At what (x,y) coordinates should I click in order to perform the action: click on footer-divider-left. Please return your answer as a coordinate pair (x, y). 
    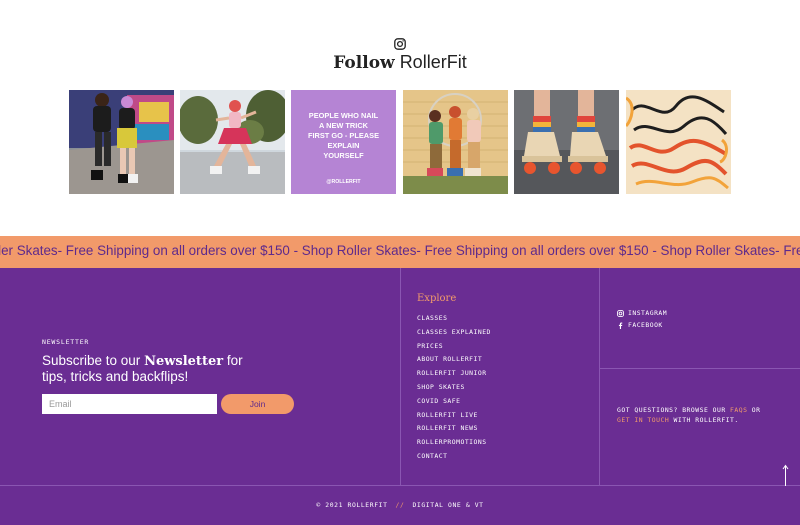
    Looking at the image, I should click on (400, 376).